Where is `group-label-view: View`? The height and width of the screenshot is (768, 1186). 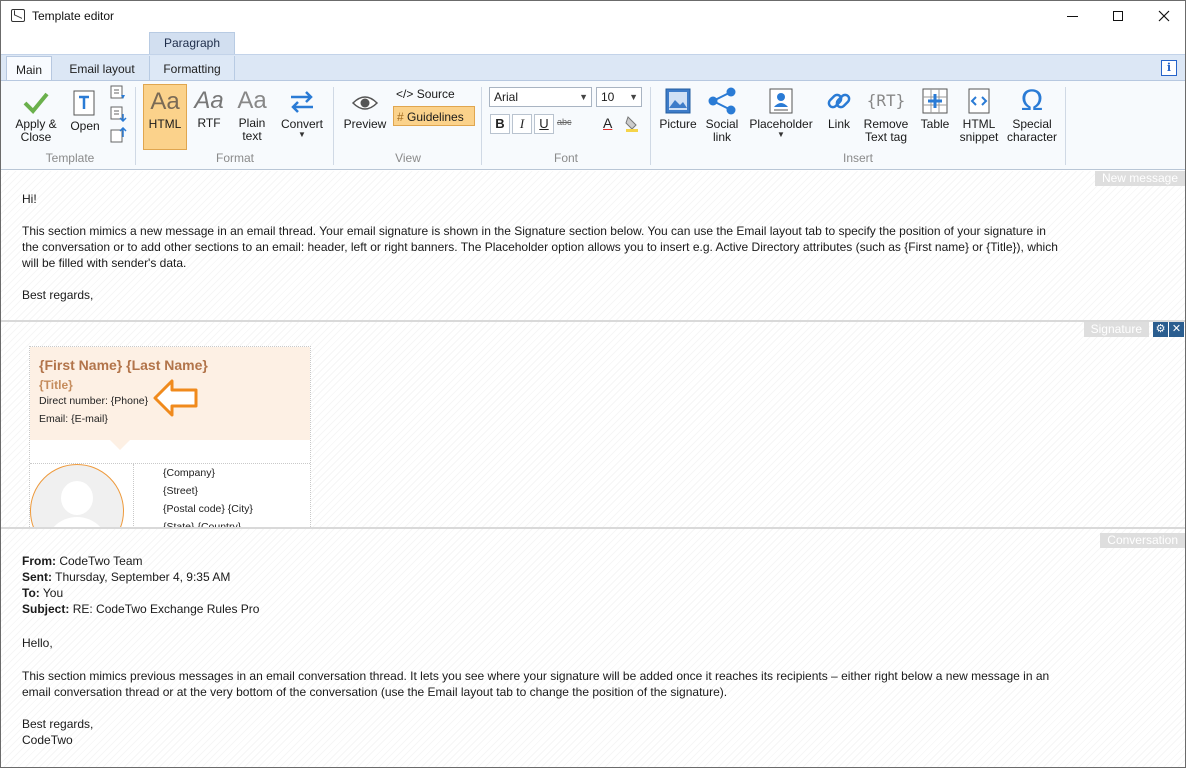
group-label-view: View is located at coordinates (408, 158).